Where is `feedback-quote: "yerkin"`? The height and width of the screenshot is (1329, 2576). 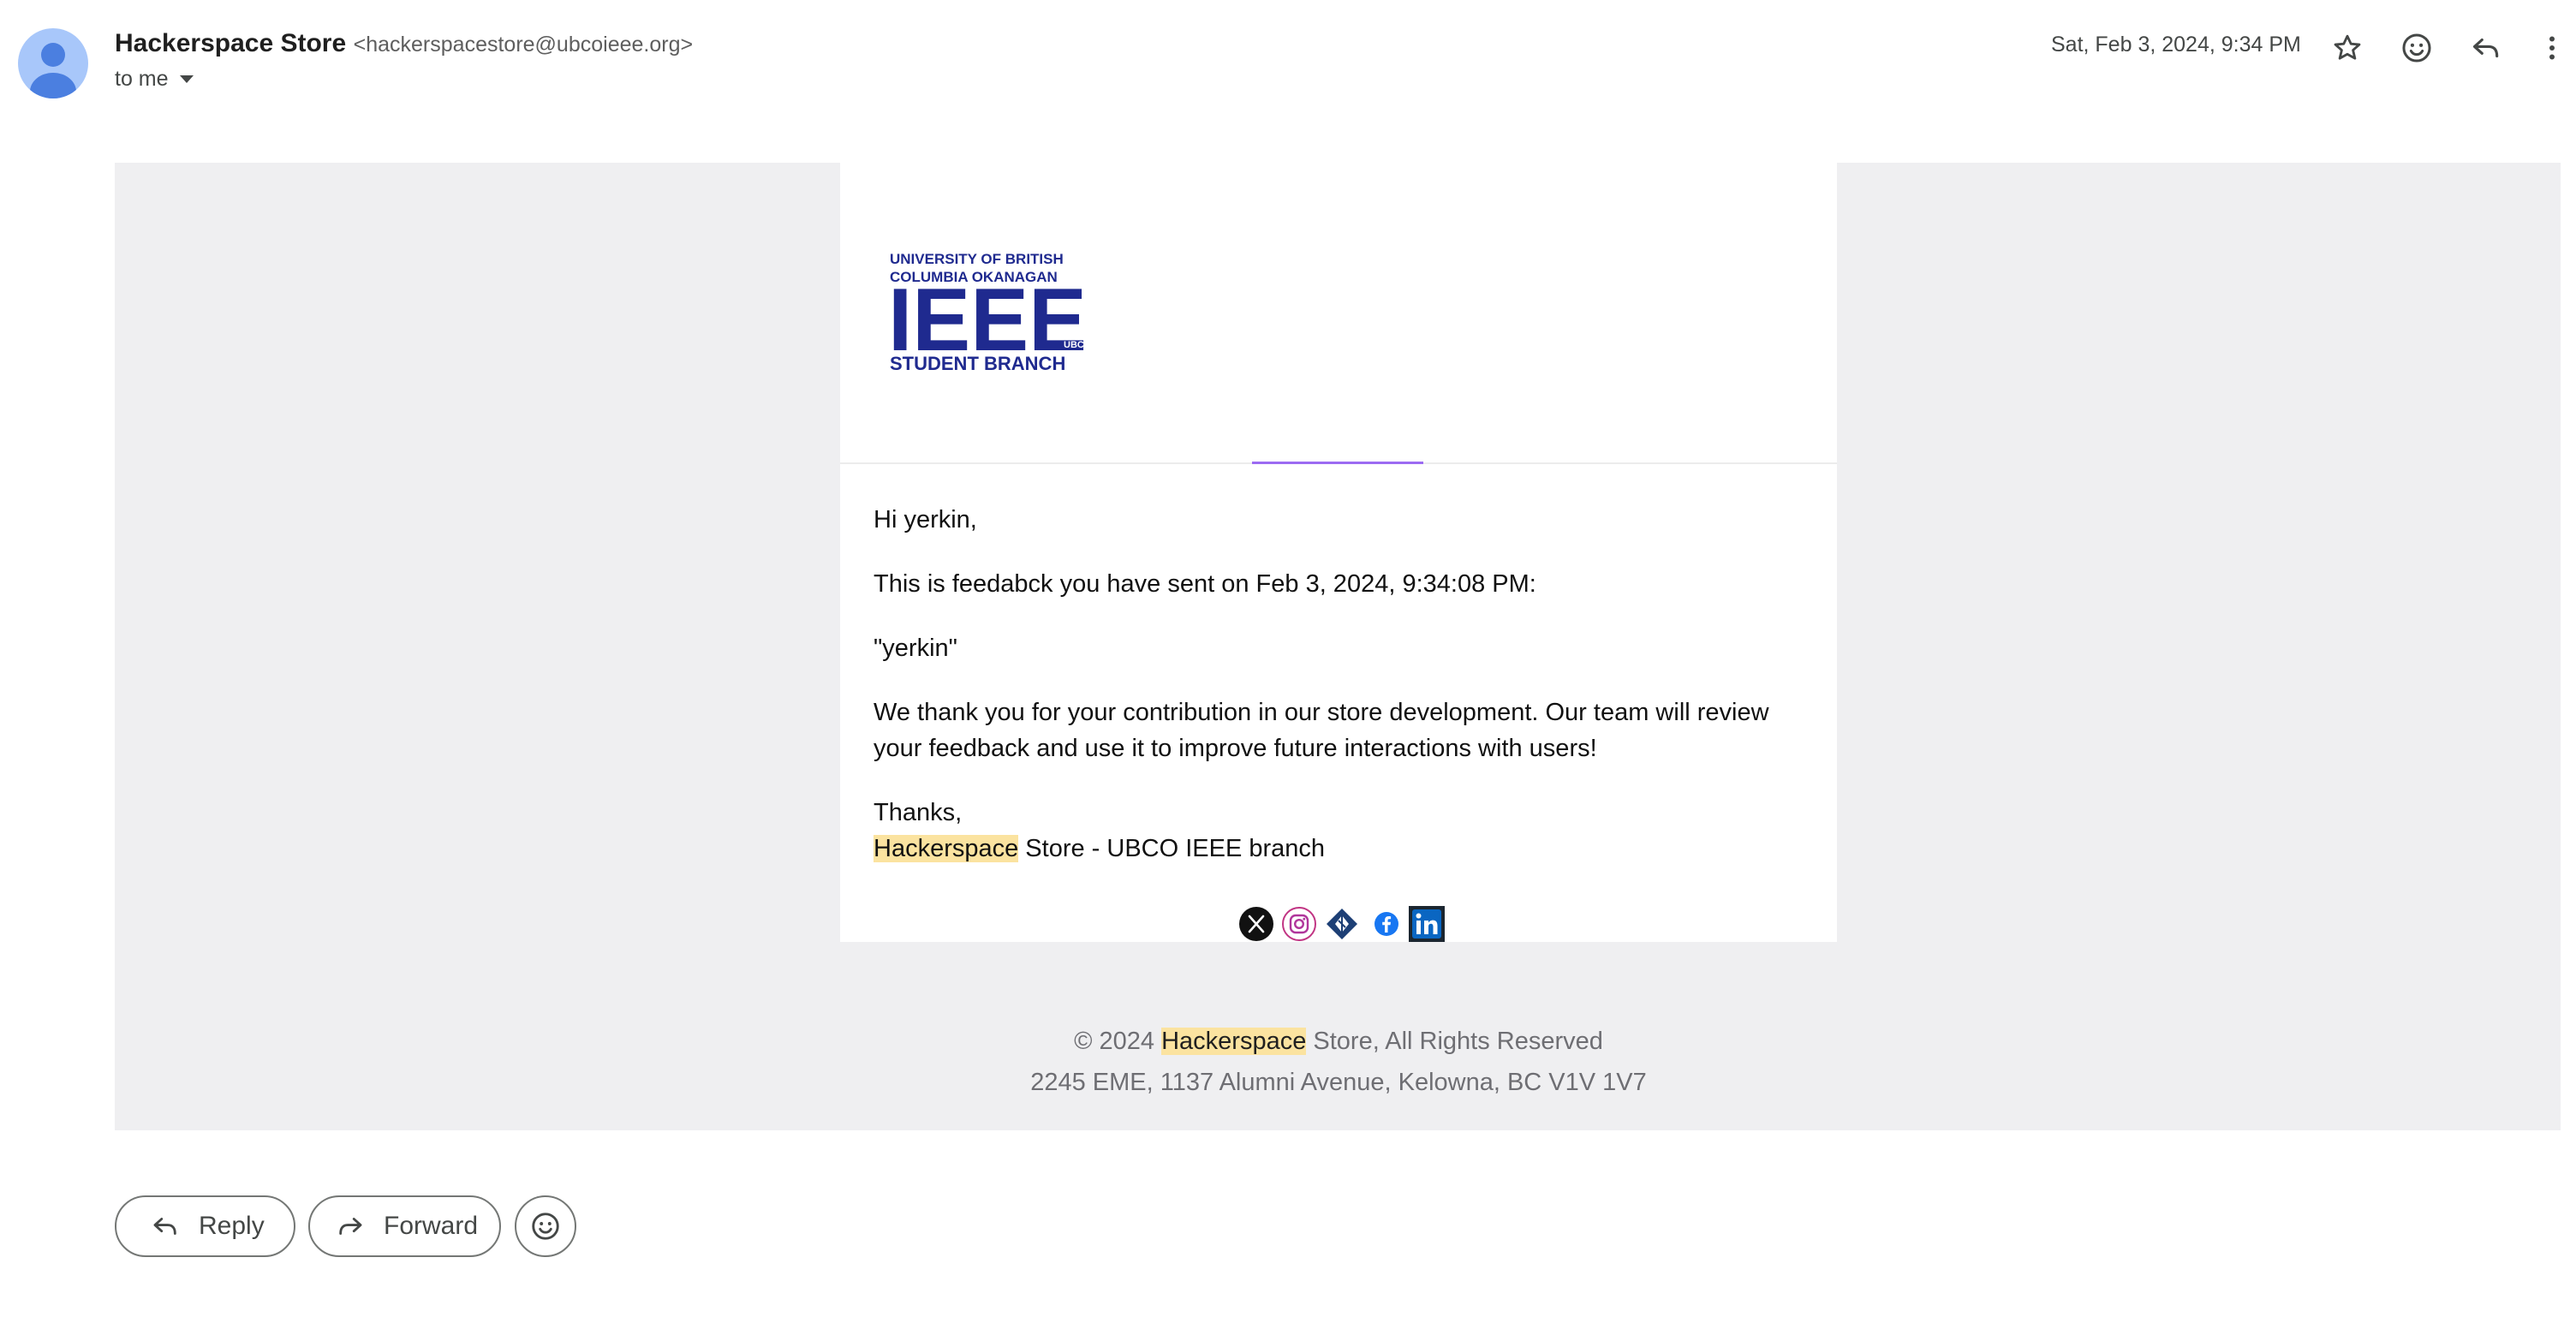
feedback-quote: "yerkin" is located at coordinates (916, 648).